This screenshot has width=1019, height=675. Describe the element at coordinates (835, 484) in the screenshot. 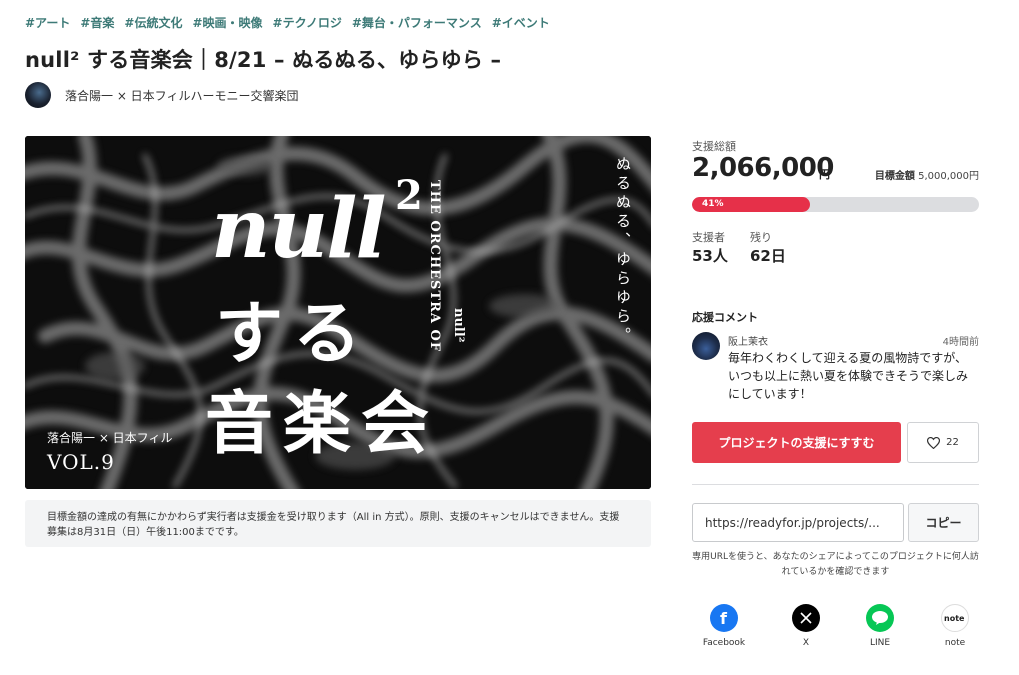

I see `divider` at that location.